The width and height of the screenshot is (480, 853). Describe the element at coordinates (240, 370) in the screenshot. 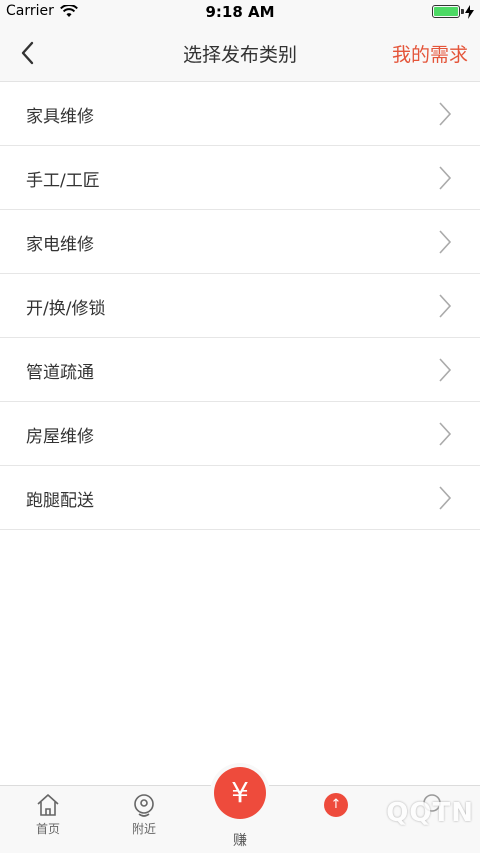

I see `list-item-pipe-dredging: 管道疏通` at that location.